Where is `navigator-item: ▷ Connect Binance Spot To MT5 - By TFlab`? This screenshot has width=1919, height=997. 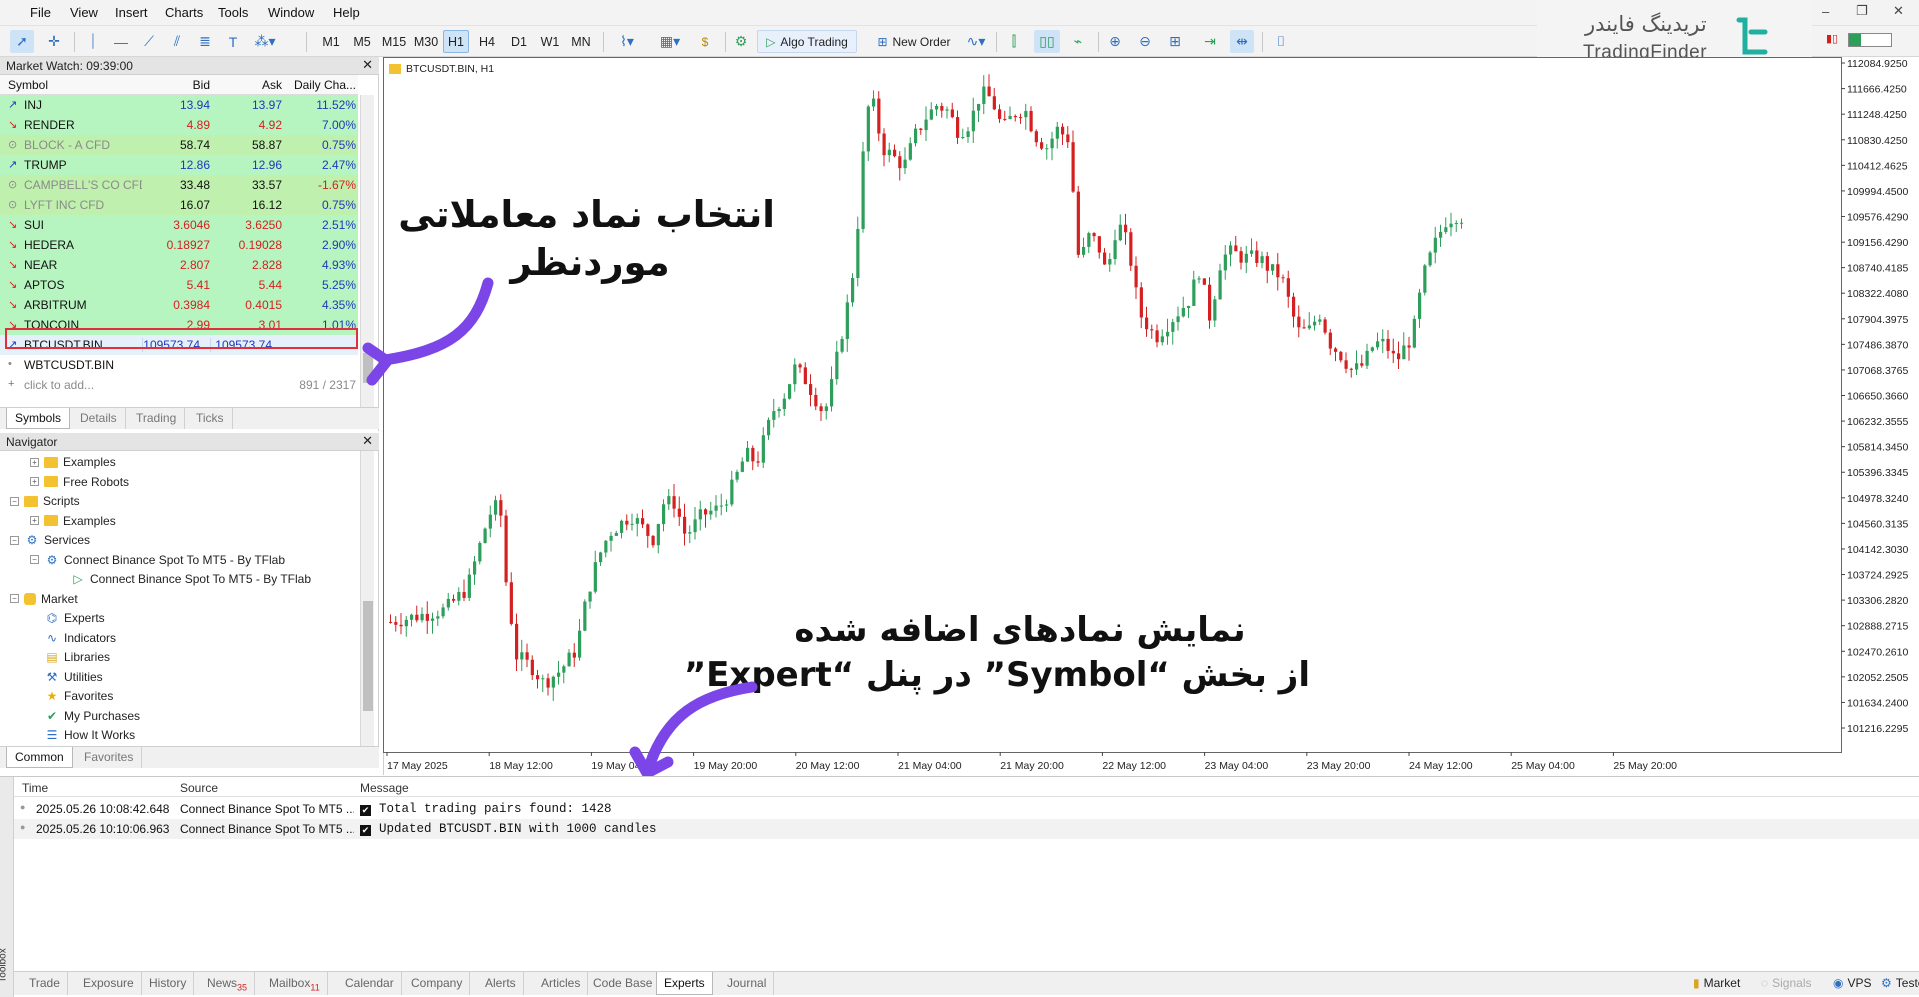 navigator-item: ▷ Connect Binance Spot To MT5 - By TFlab is located at coordinates (183, 579).